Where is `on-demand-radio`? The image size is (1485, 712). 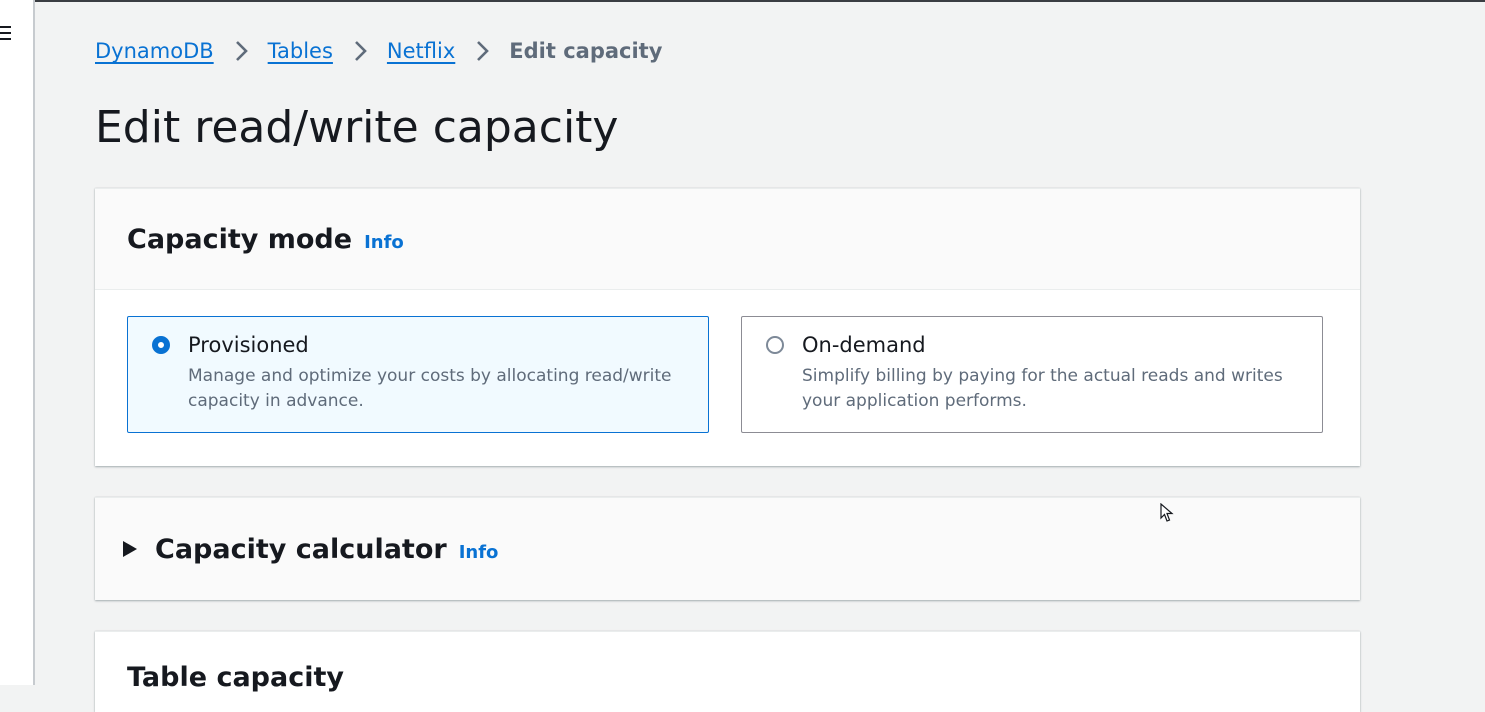 on-demand-radio is located at coordinates (775, 345).